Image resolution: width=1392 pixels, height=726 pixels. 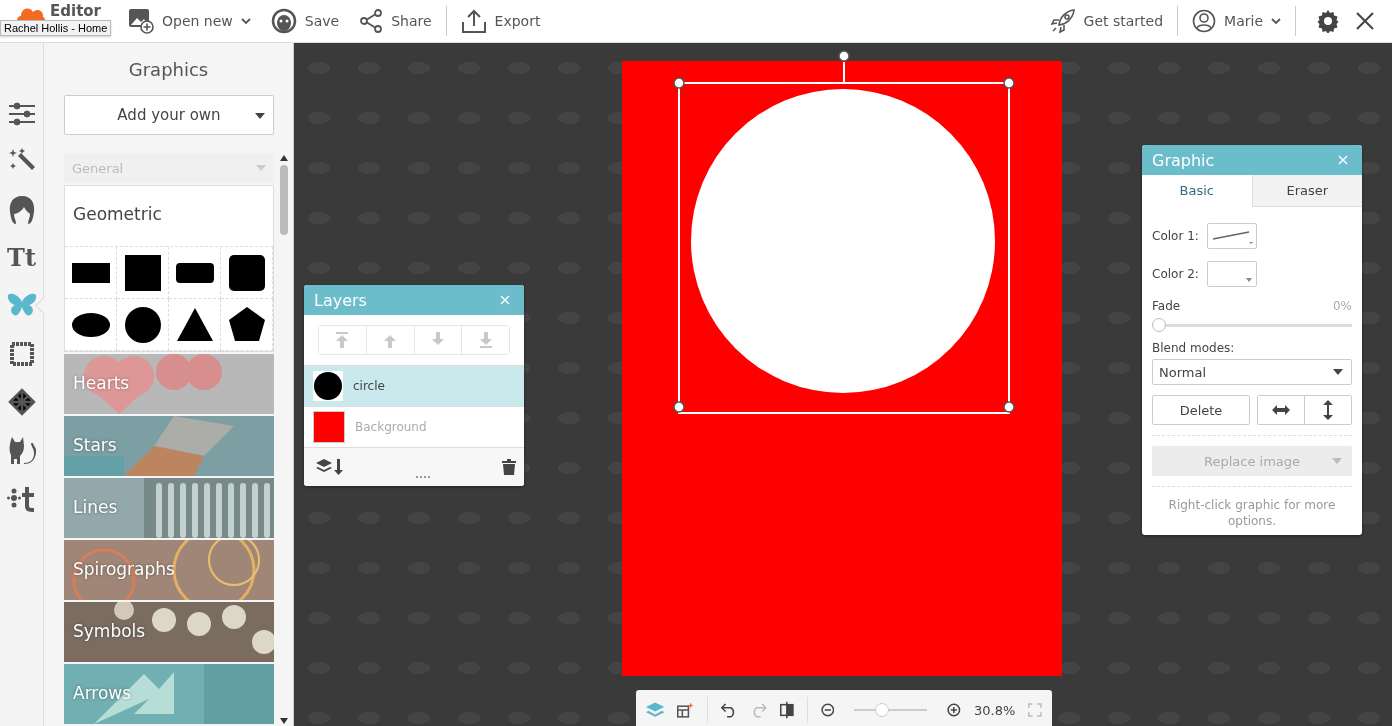 What do you see at coordinates (1236, 21) in the screenshot?
I see `user-menu-button: Marie` at bounding box center [1236, 21].